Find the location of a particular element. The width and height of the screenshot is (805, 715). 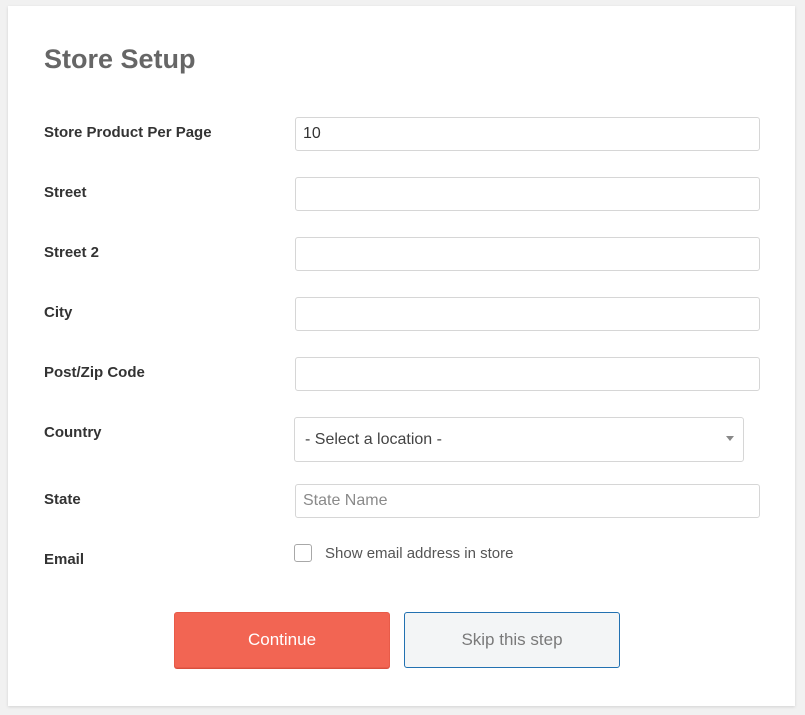

page-title: Store Setup is located at coordinates (120, 59).